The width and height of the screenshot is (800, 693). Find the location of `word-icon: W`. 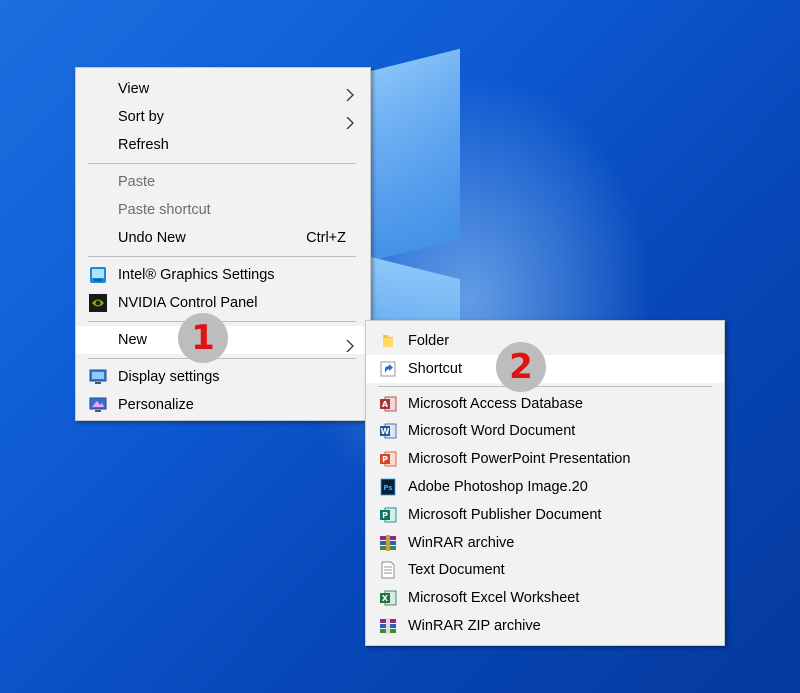

word-icon: W is located at coordinates (388, 431).